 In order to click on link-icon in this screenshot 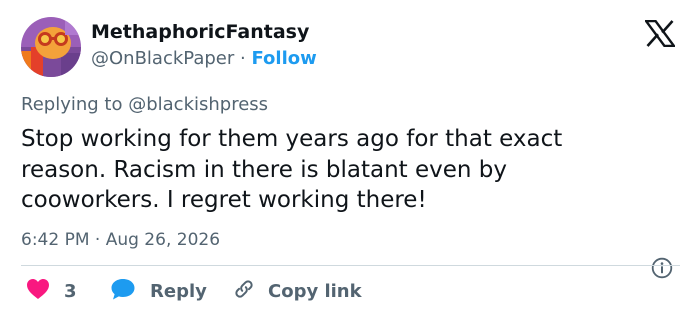, I will do `click(244, 291)`.